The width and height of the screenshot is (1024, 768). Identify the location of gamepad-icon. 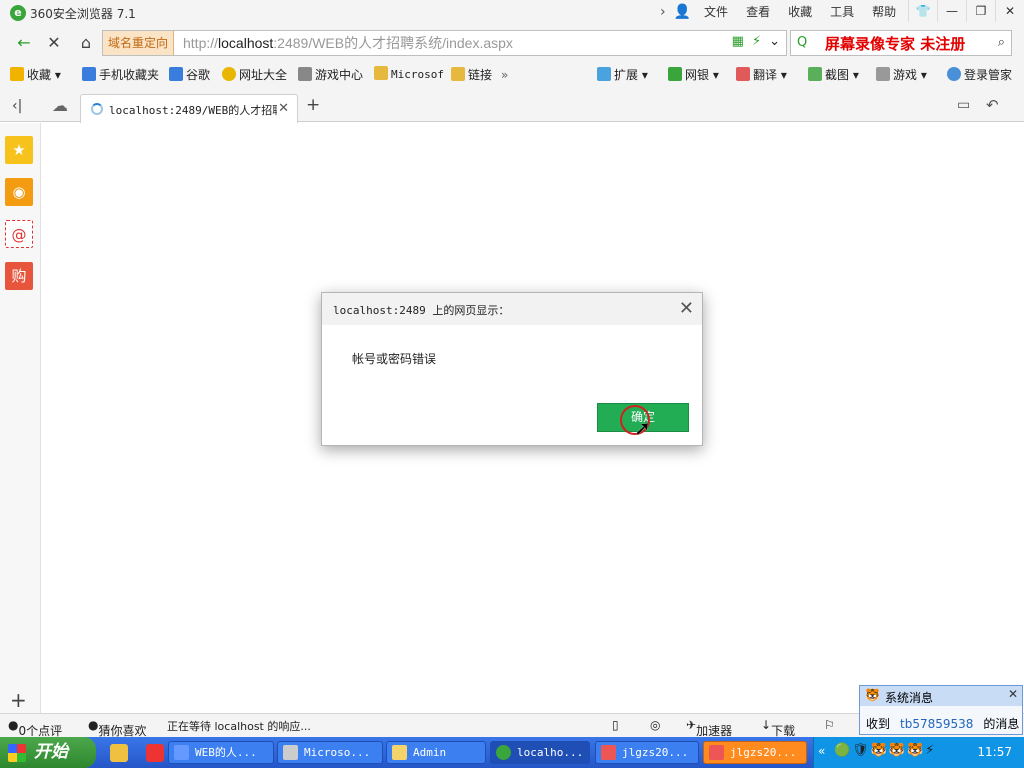
(305, 74).